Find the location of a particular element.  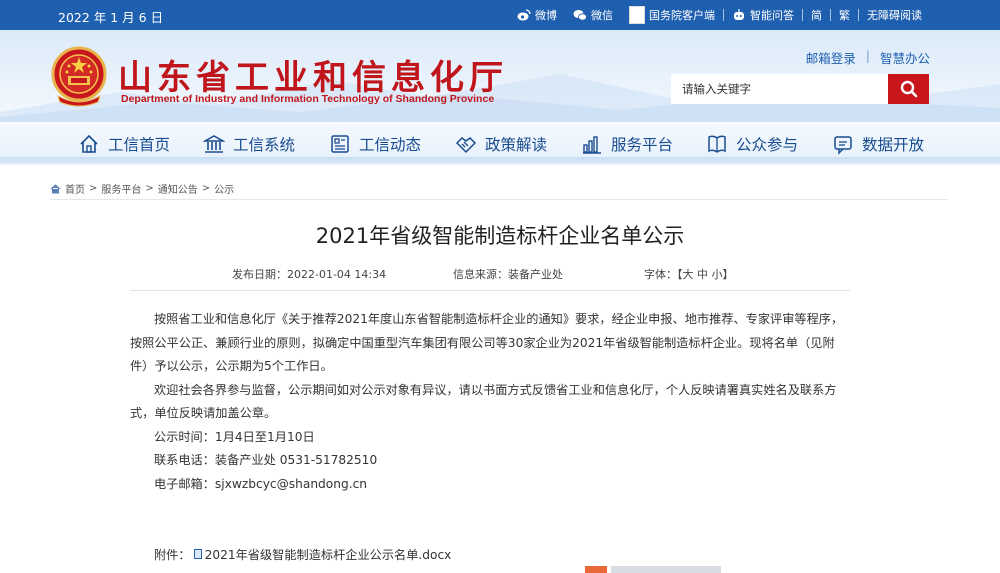

nav-label: 工信系统 is located at coordinates (264, 145).